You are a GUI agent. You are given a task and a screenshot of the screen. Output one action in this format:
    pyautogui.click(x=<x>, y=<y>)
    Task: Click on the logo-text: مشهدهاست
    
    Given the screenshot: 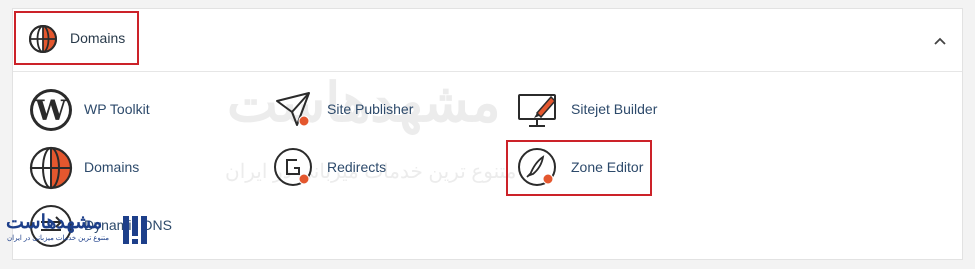 What is the action you would take?
    pyautogui.click(x=54, y=222)
    